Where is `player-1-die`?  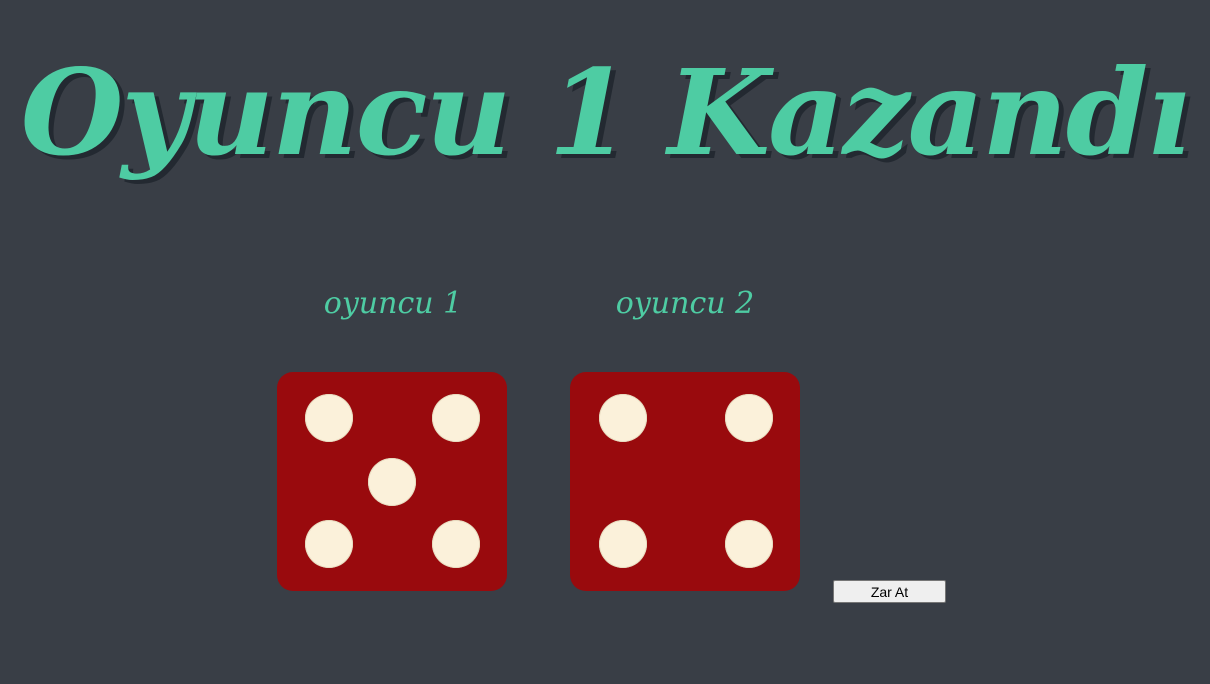
player-1-die is located at coordinates (392, 481).